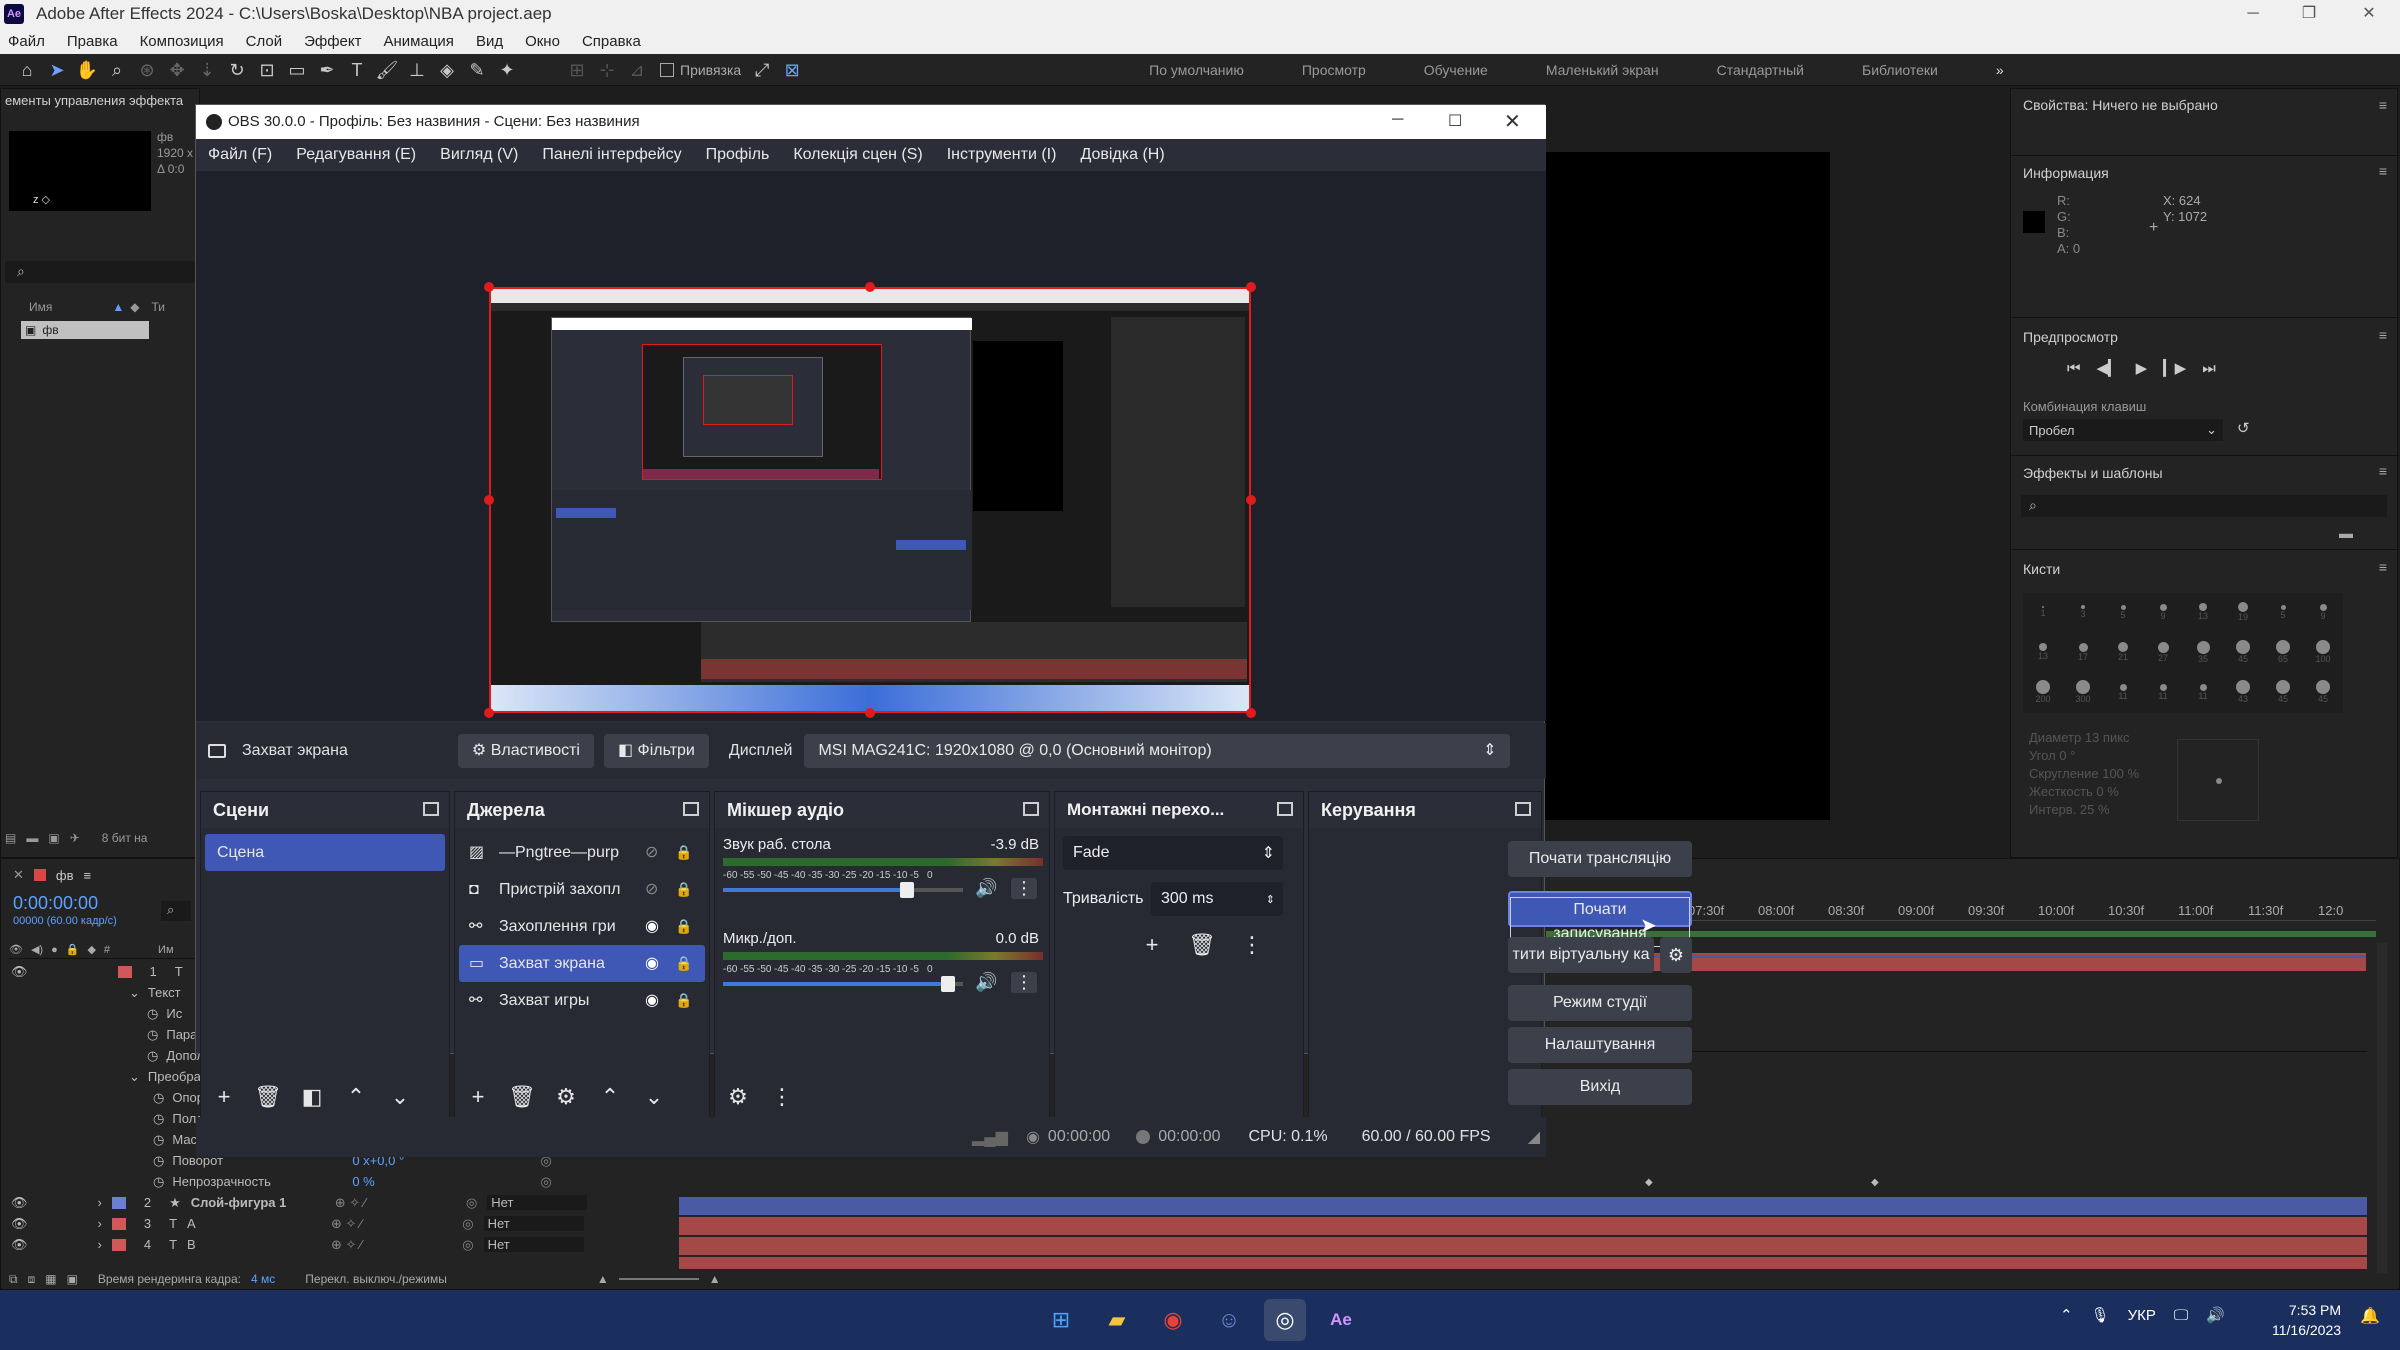 The height and width of the screenshot is (1350, 2400). What do you see at coordinates (1173, 1320) in the screenshot?
I see `chrome-icon: ◉` at bounding box center [1173, 1320].